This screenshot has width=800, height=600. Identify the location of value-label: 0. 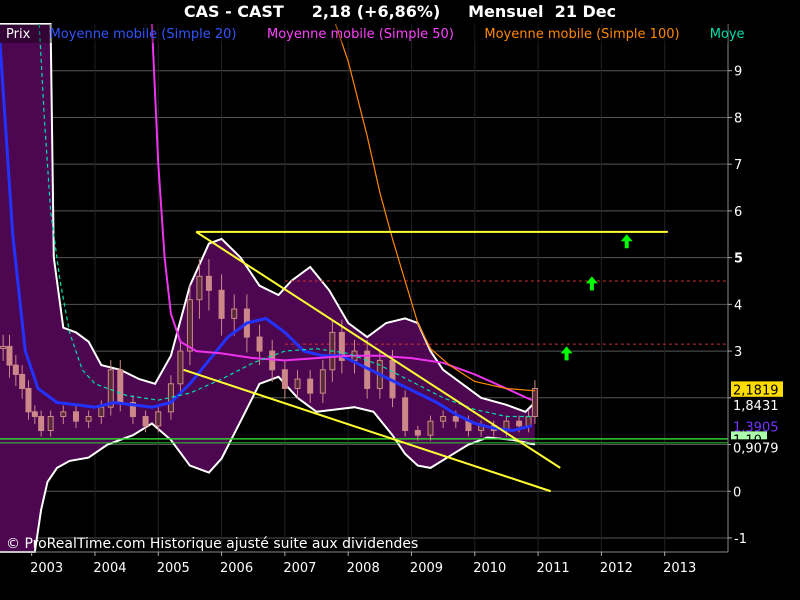
(737, 492).